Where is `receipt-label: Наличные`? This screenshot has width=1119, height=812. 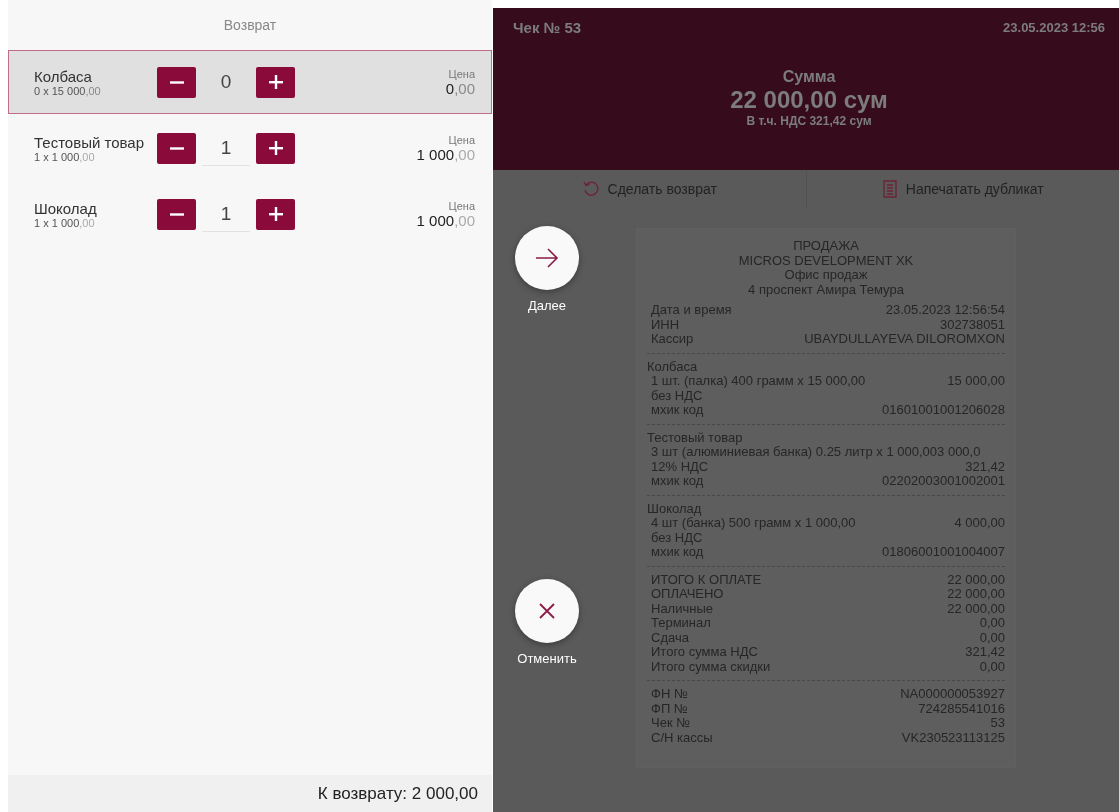 receipt-label: Наличные is located at coordinates (682, 608).